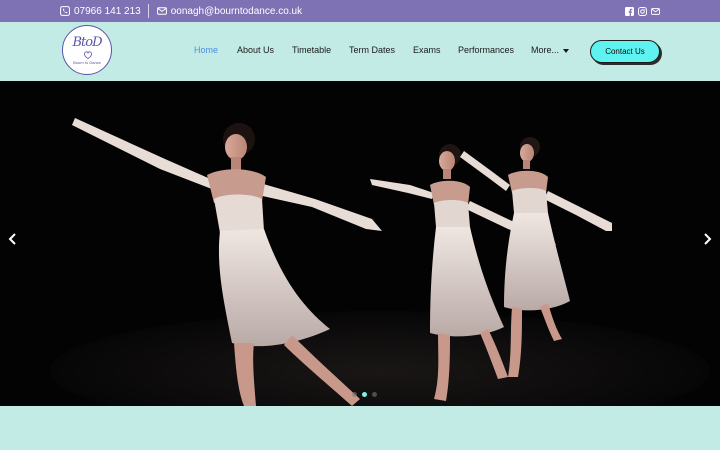 This screenshot has width=720, height=450. I want to click on facebook-icon, so click(629, 11).